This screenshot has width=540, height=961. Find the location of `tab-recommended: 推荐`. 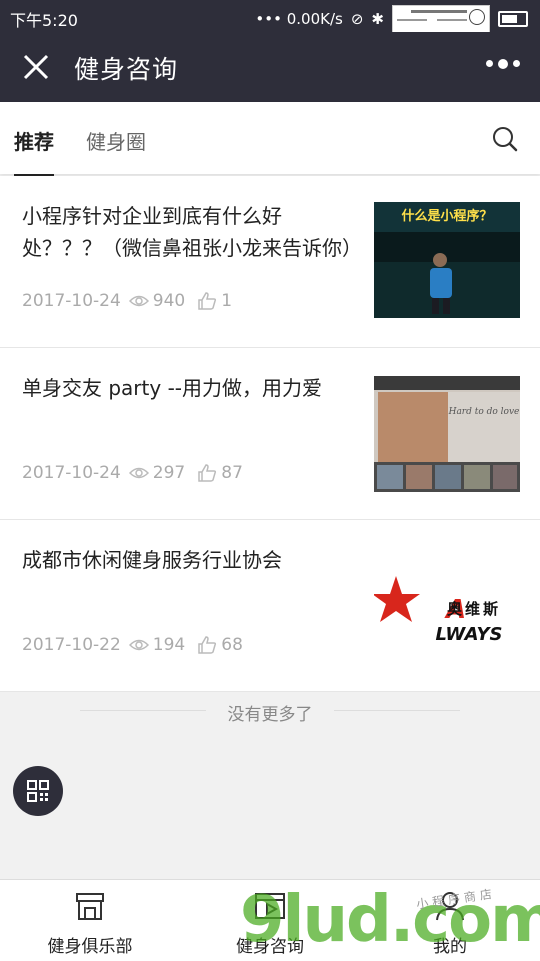

tab-recommended: 推荐 is located at coordinates (34, 151).